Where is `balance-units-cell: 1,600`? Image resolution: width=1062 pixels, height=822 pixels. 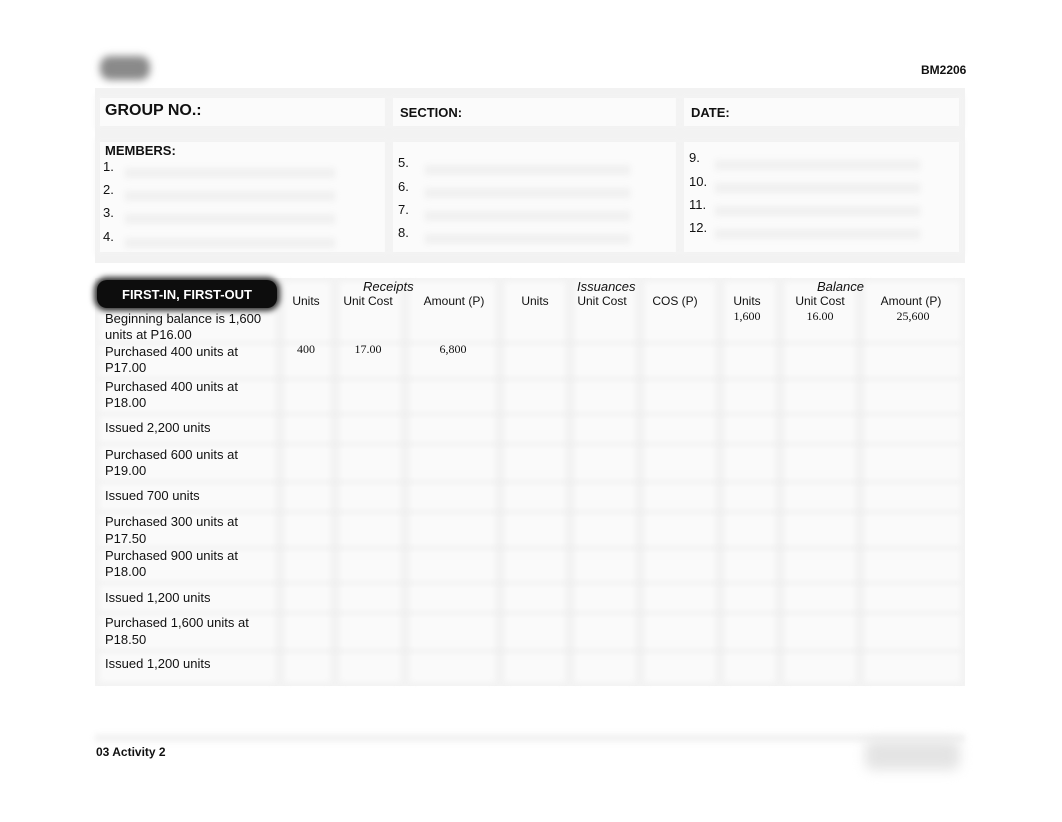
balance-units-cell: 1,600 is located at coordinates (747, 316).